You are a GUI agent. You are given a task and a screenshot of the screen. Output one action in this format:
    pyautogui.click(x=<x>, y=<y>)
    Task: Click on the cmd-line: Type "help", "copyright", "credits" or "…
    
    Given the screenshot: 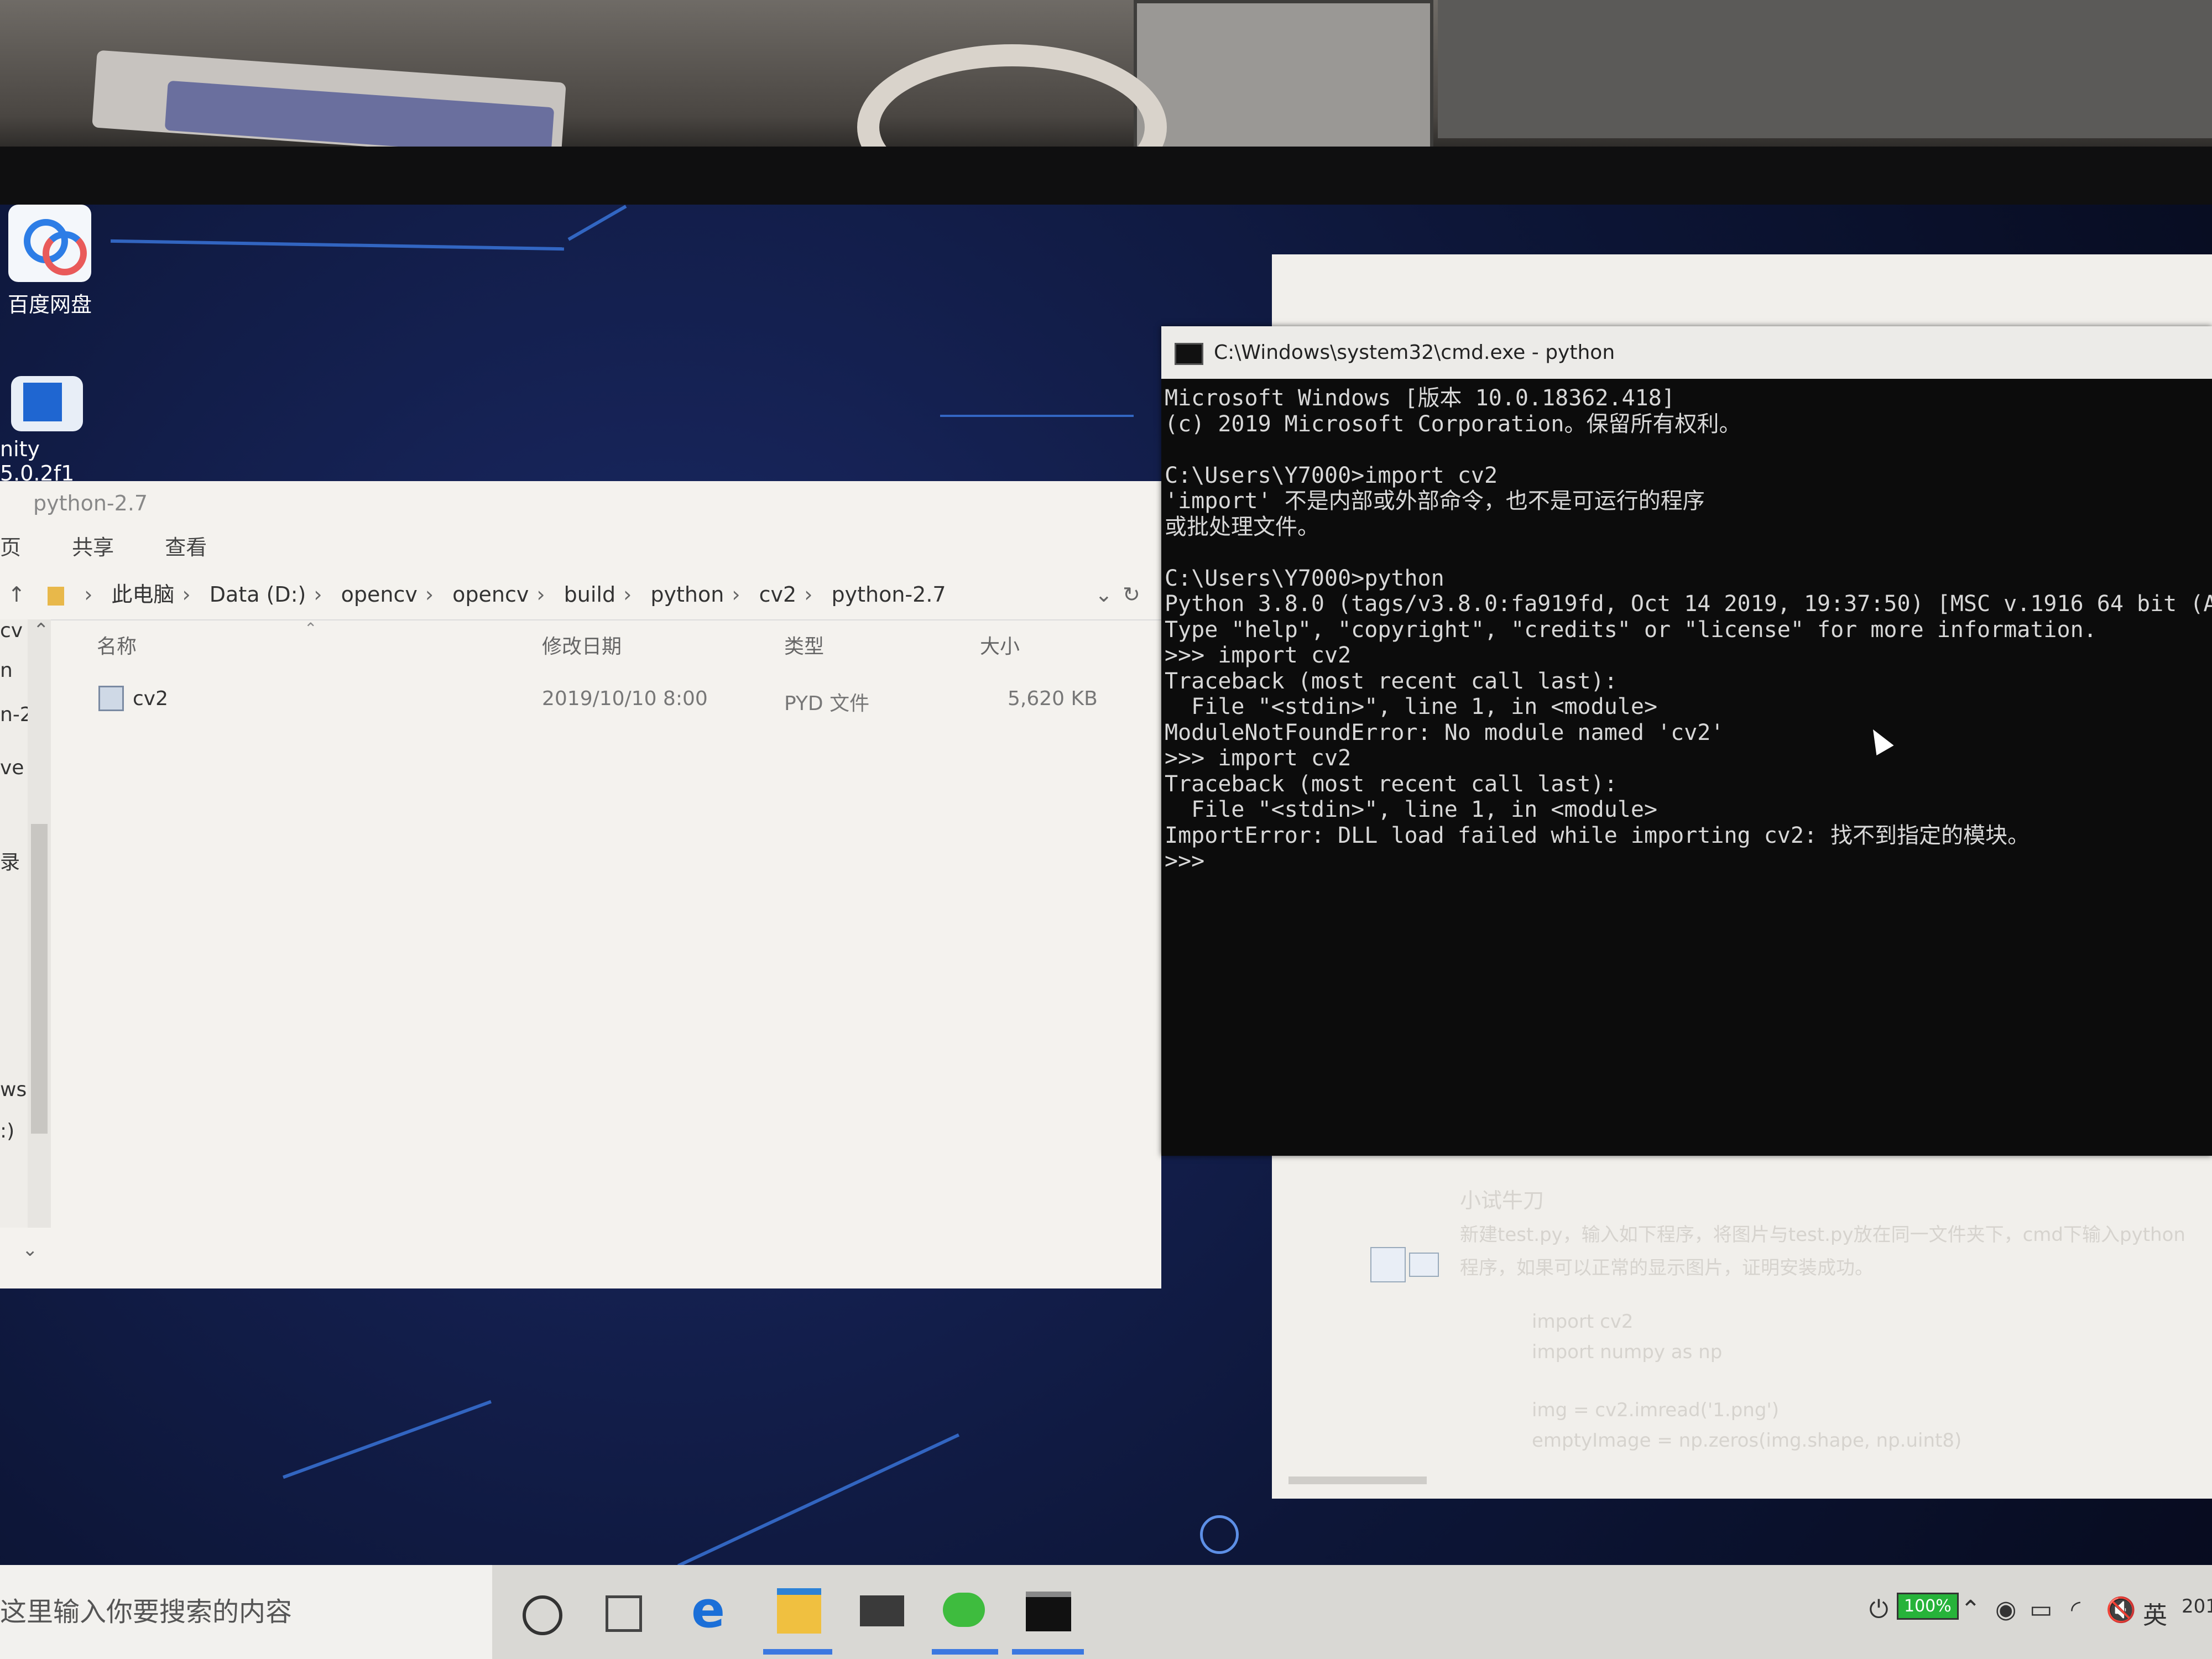 What is the action you would take?
    pyautogui.click(x=1631, y=630)
    